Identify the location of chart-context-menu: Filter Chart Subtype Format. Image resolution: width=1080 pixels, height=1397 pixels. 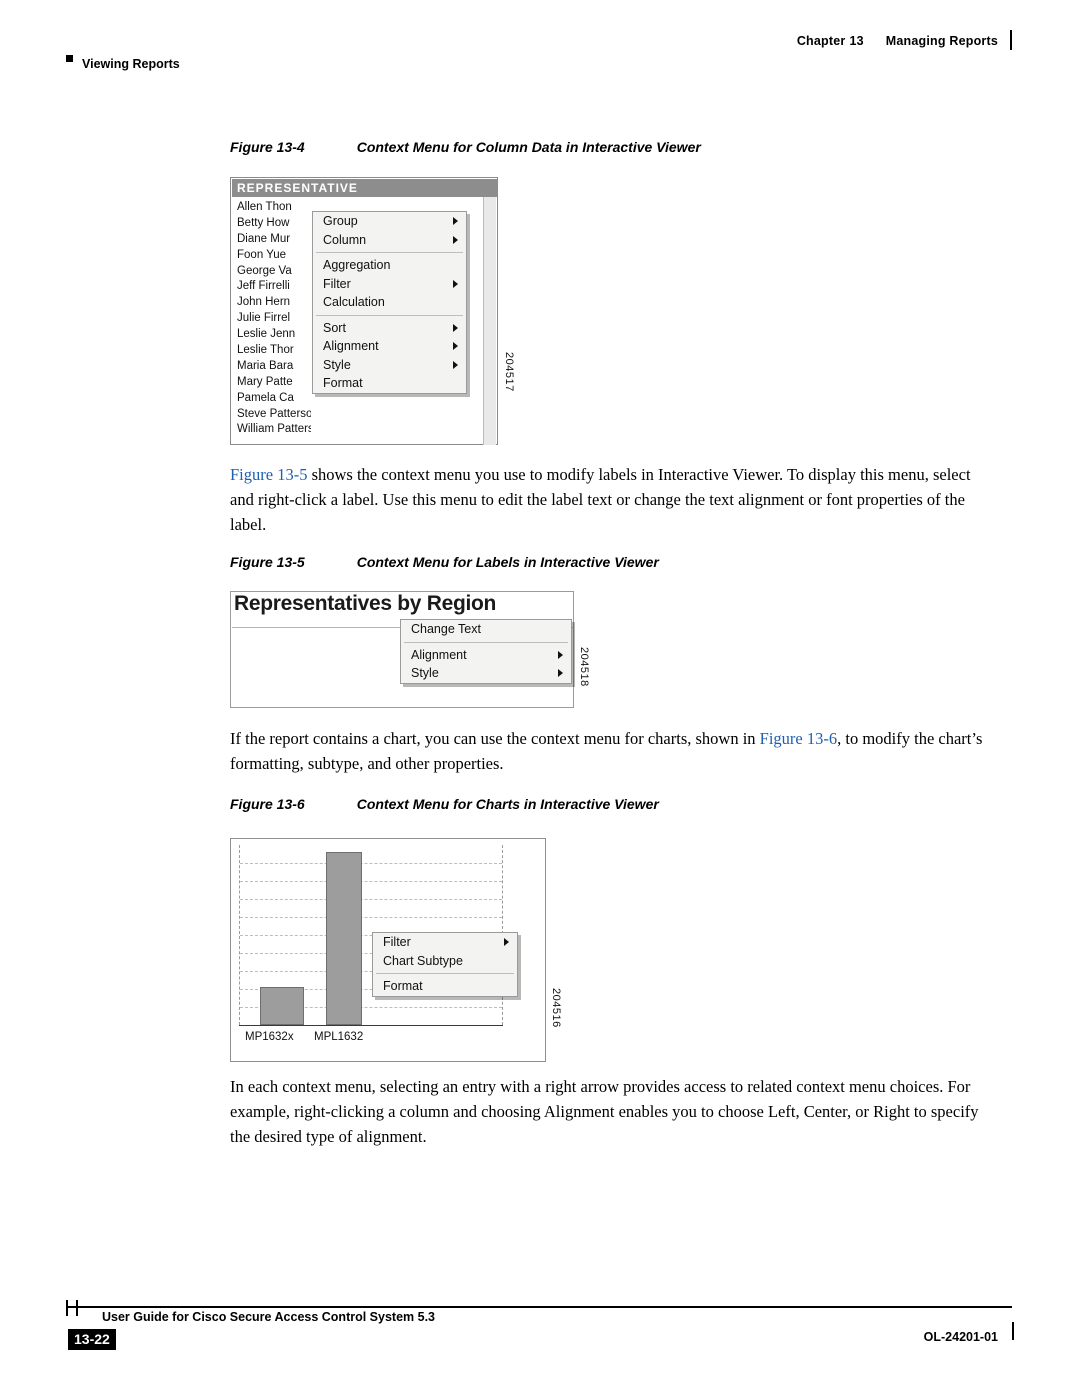
(445, 964).